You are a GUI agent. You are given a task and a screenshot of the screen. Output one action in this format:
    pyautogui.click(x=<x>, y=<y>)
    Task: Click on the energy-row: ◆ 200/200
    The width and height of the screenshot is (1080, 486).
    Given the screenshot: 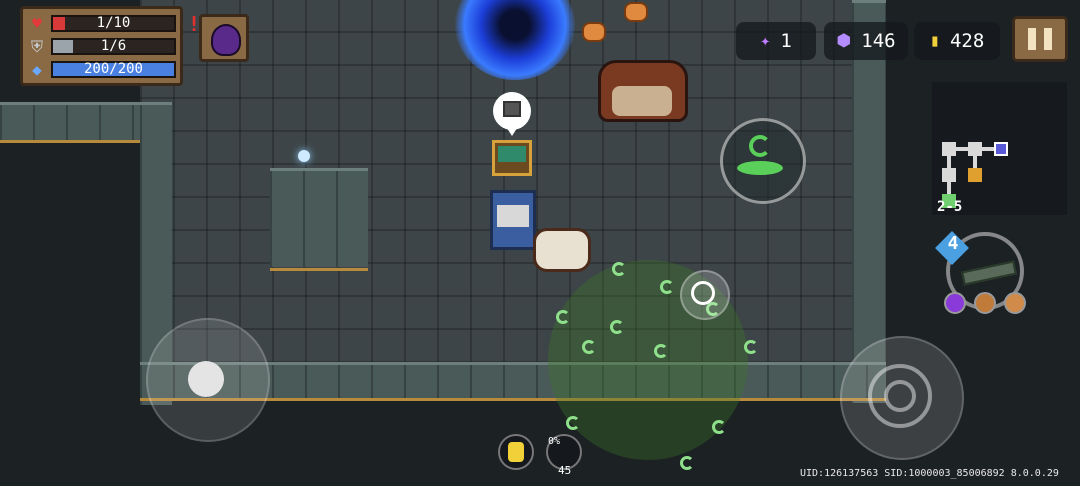 What is the action you would take?
    pyautogui.click(x=101, y=69)
    